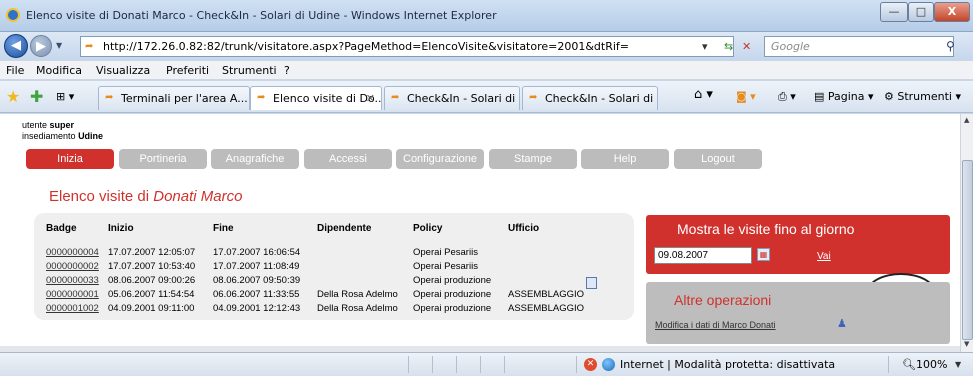 The image size is (973, 376). I want to click on cell-fine: 17.07.2007 16:06:54, so click(257, 252).